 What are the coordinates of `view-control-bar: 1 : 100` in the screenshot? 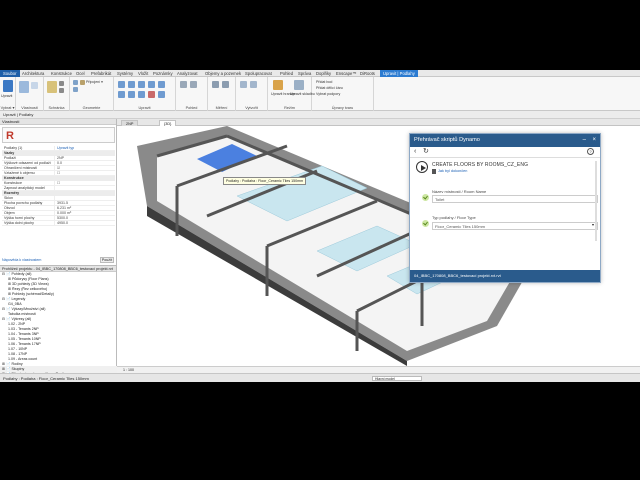 It's located at (378, 369).